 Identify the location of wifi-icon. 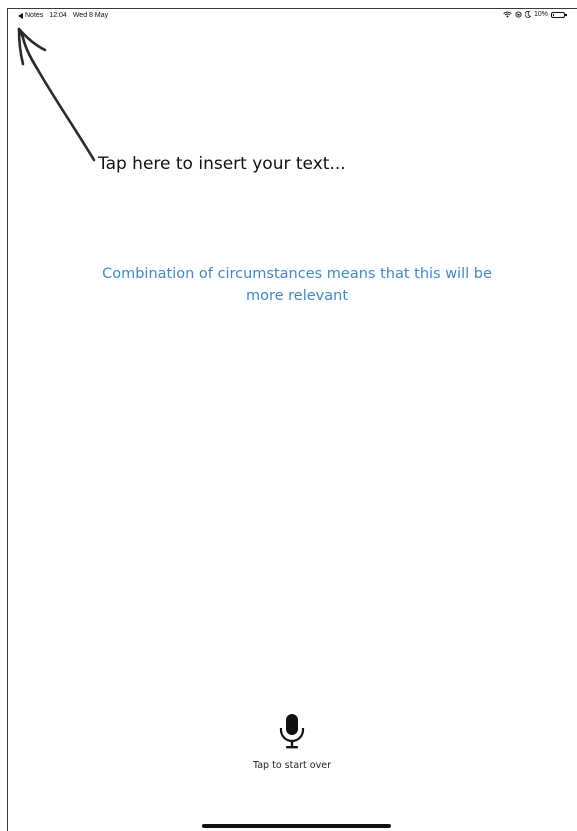
(507, 14).